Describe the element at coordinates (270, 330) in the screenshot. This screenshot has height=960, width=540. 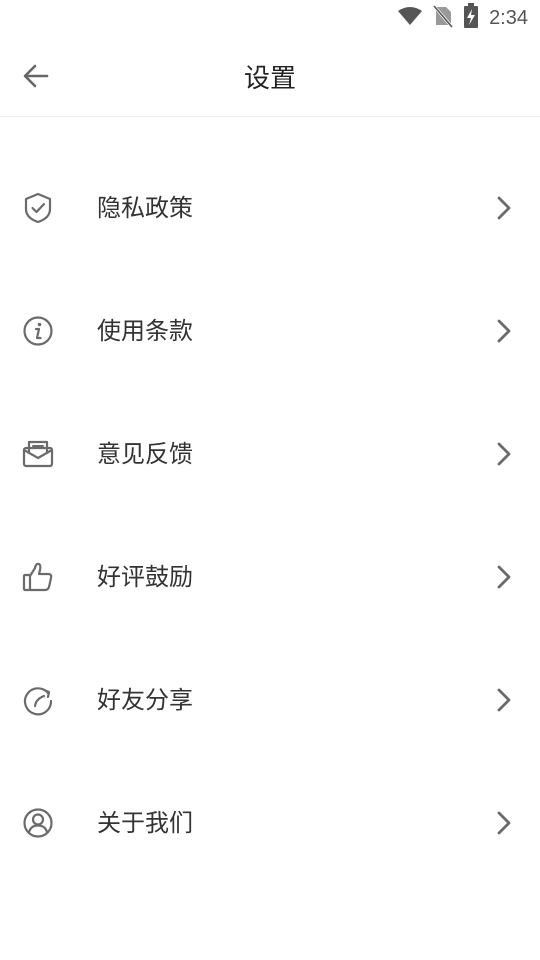
I see `menu-item-terms-of-use: 使用条款` at that location.